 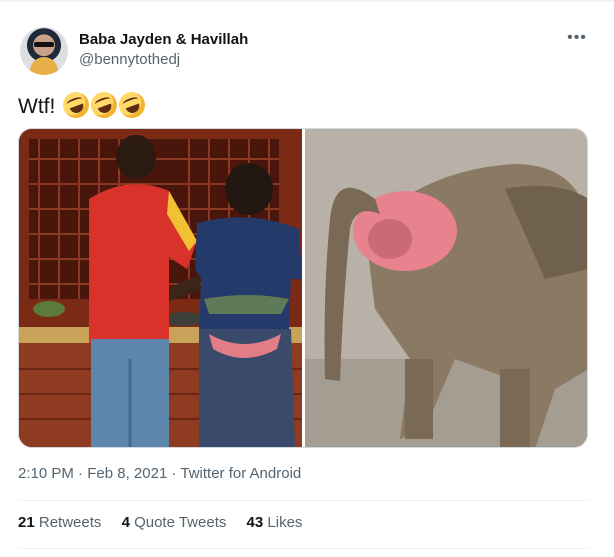 What do you see at coordinates (307, 1) in the screenshot?
I see `top-divider` at bounding box center [307, 1].